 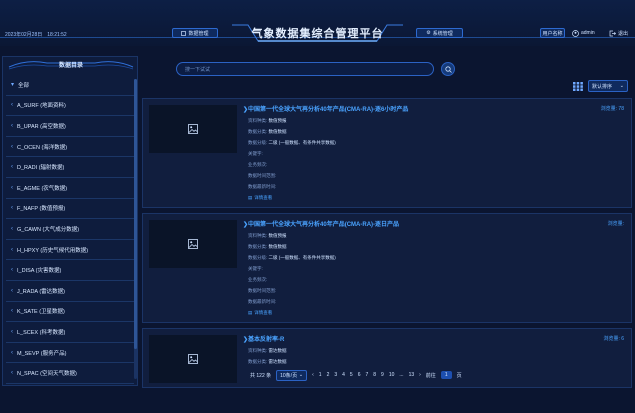 I want to click on search-input: 搜一下试试, so click(x=305, y=69).